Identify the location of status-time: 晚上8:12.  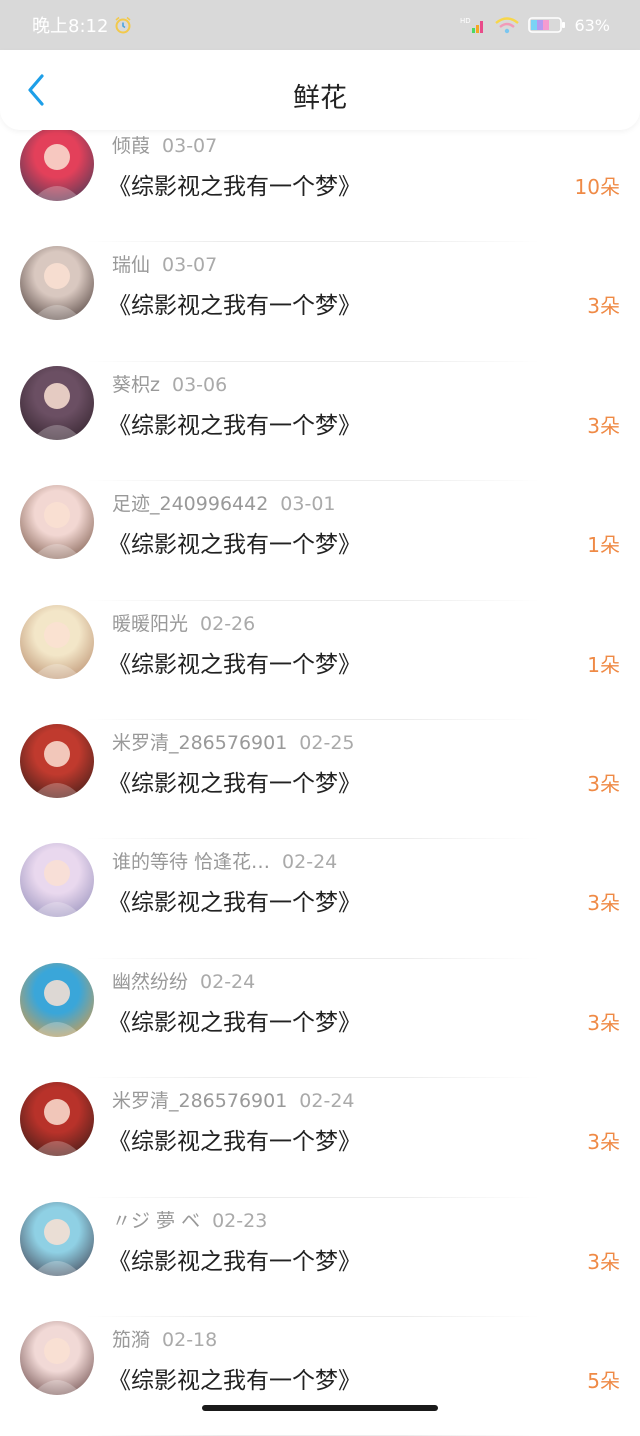
(70, 26).